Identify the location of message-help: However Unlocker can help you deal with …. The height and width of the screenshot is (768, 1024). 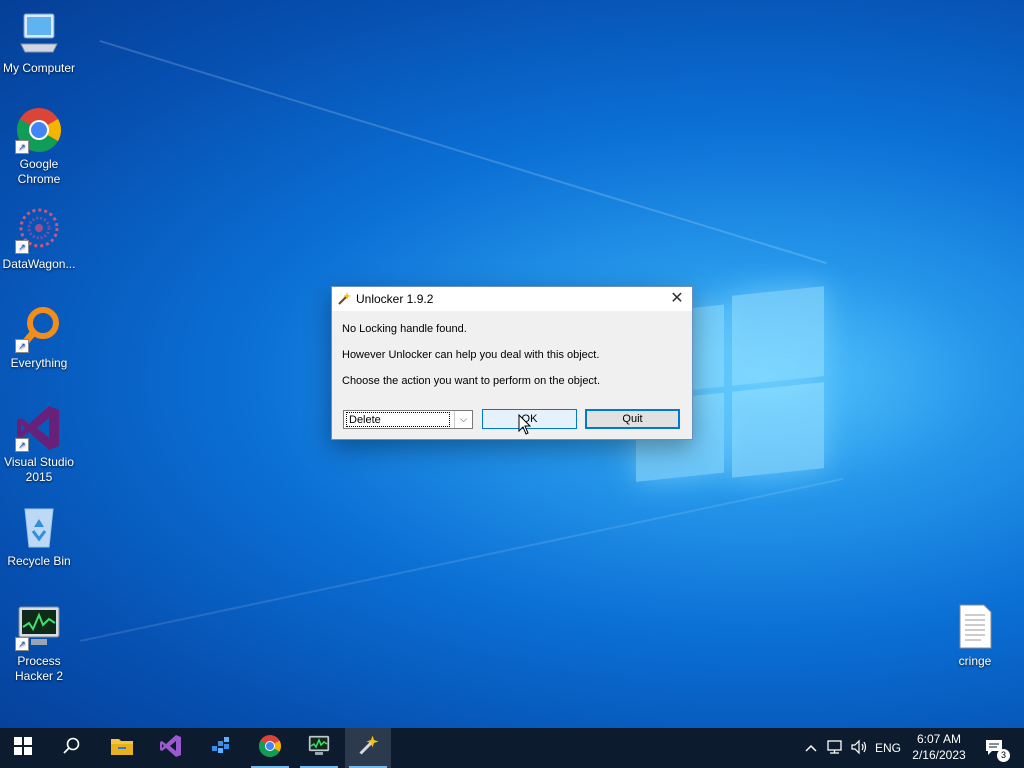
(471, 355).